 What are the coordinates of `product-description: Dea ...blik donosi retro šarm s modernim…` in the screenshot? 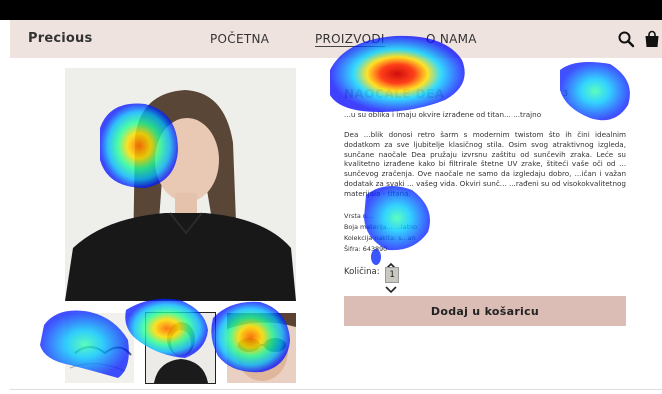 It's located at (485, 164).